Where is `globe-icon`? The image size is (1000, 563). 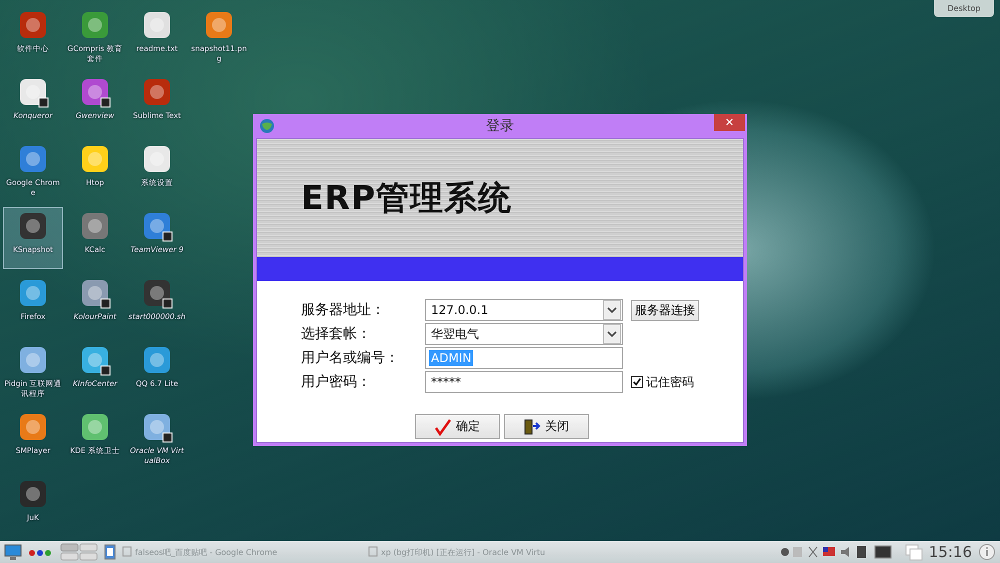 globe-icon is located at coordinates (267, 126).